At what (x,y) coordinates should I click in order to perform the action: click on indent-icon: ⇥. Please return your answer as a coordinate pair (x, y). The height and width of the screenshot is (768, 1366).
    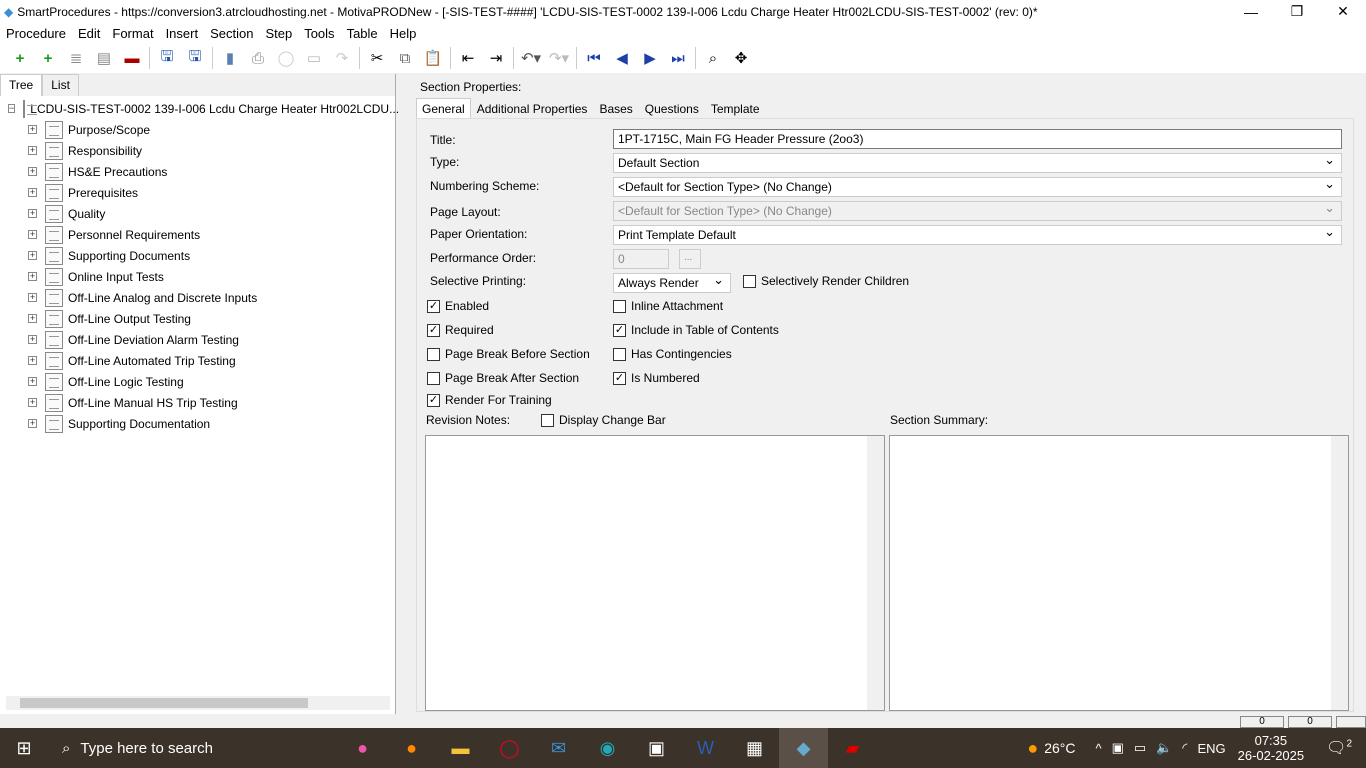
    Looking at the image, I should click on (496, 58).